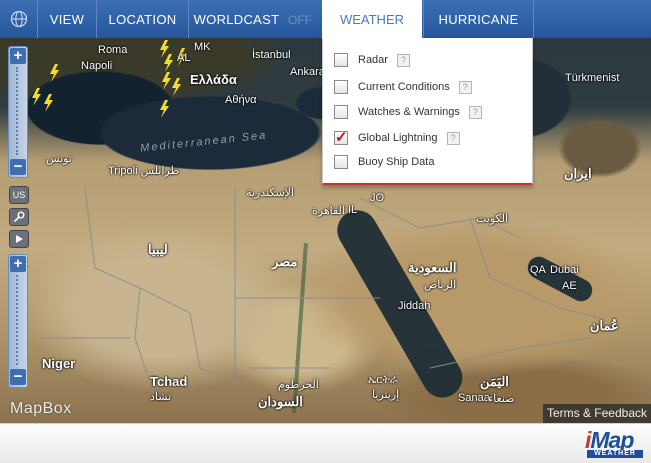 The height and width of the screenshot is (463, 651). What do you see at coordinates (325, 443) in the screenshot?
I see `footer-bar` at bounding box center [325, 443].